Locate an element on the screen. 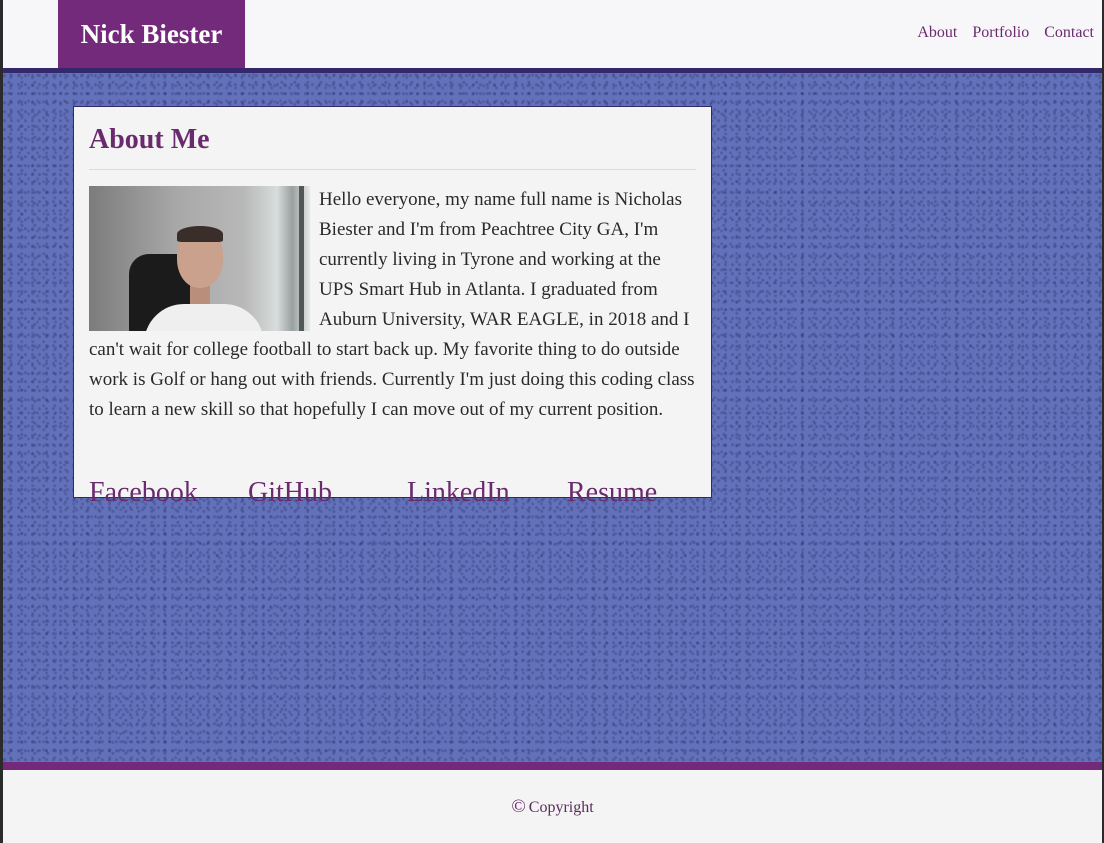 Image resolution: width=1104 pixels, height=843 pixels. brand-logo-link: Nick Biester is located at coordinates (151, 34).